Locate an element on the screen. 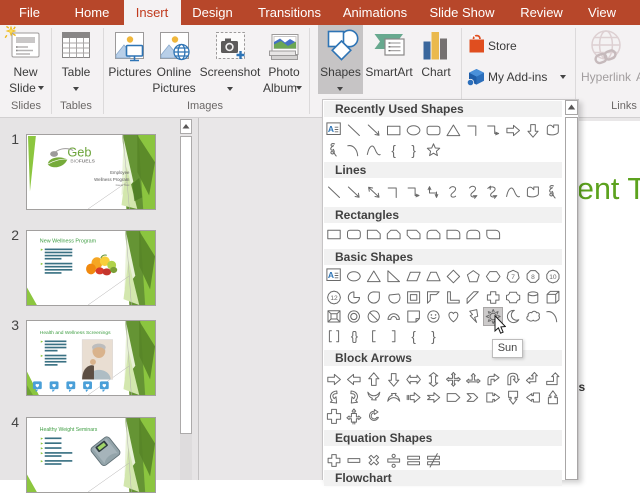  svg-text: New Wellness Program is located at coordinates (68, 242).